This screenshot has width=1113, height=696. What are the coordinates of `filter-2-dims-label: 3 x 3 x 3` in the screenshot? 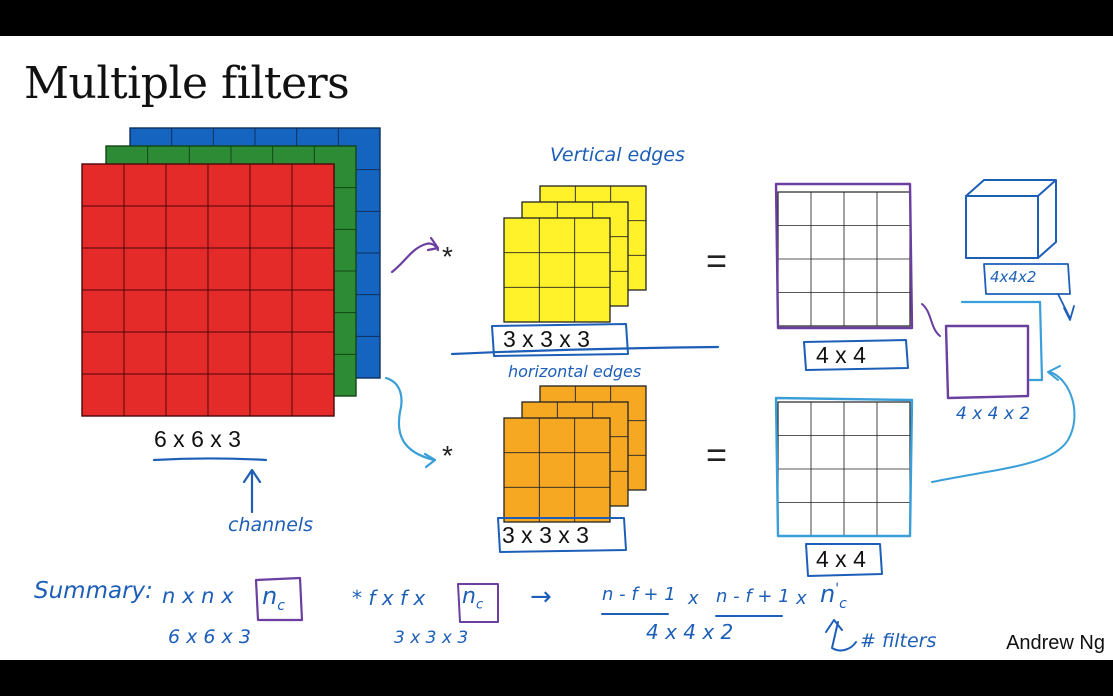 It's located at (545, 535).